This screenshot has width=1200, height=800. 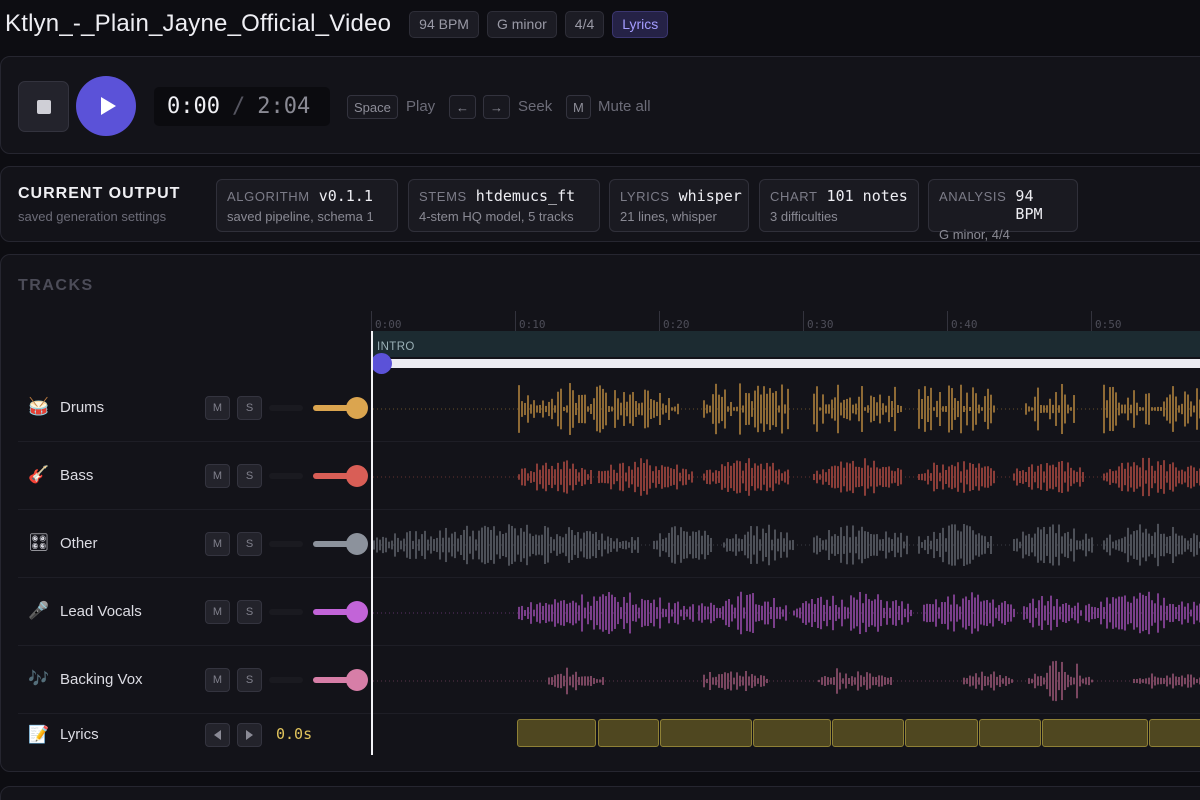 What do you see at coordinates (640, 24) in the screenshot?
I see `lyrics-badge: Lyrics` at bounding box center [640, 24].